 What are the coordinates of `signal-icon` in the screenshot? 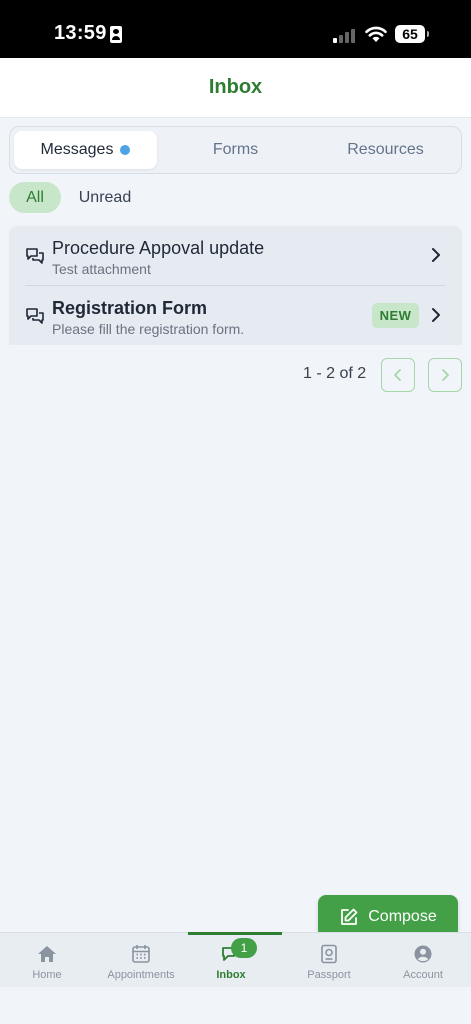 It's located at (345, 35).